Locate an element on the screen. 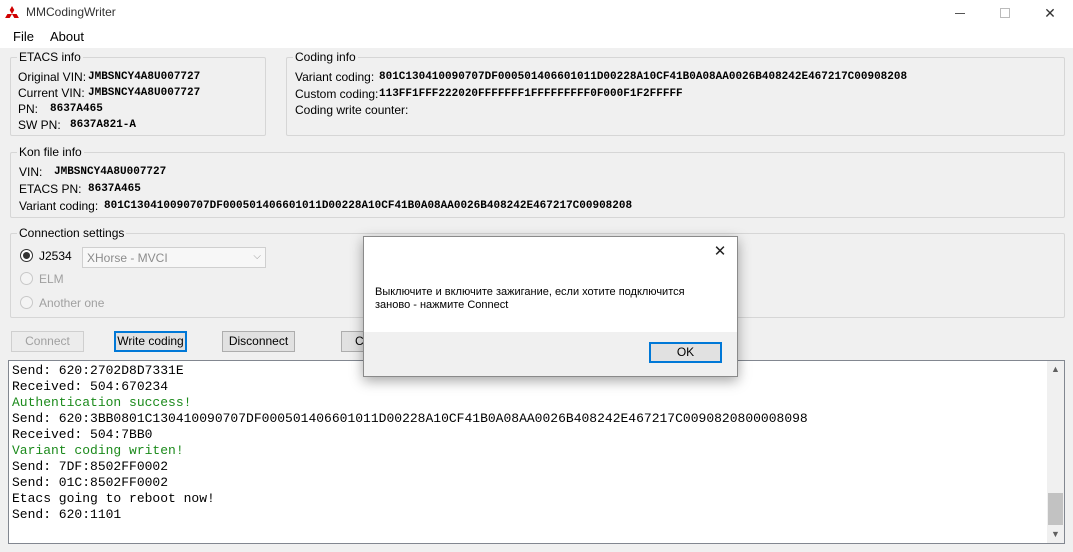 The height and width of the screenshot is (552, 1073). chevron-down-icon: ⌵ is located at coordinates (257, 256).